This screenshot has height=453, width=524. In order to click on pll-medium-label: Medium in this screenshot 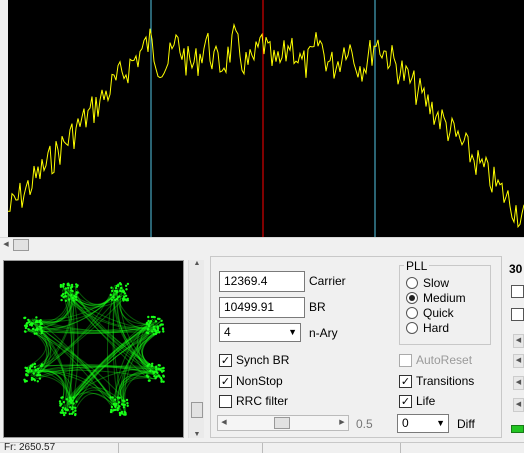, I will do `click(444, 298)`.